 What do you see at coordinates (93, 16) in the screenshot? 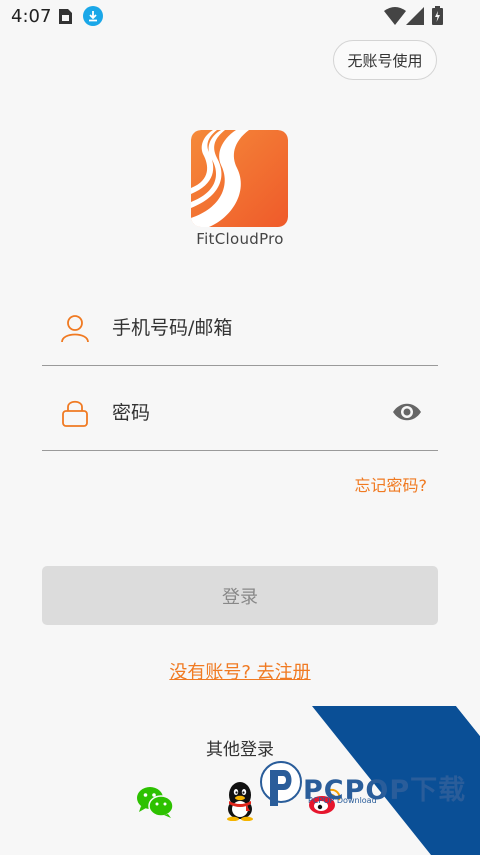
I see `download-icon` at bounding box center [93, 16].